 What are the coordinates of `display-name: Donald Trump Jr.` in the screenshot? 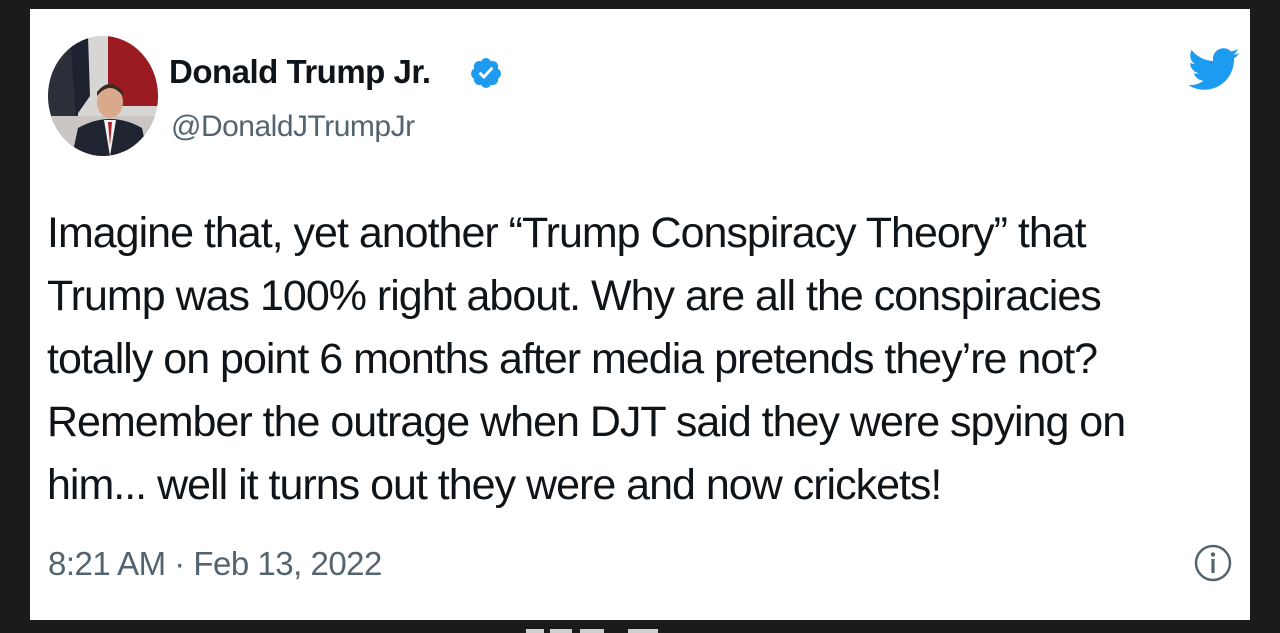 It's located at (300, 72).